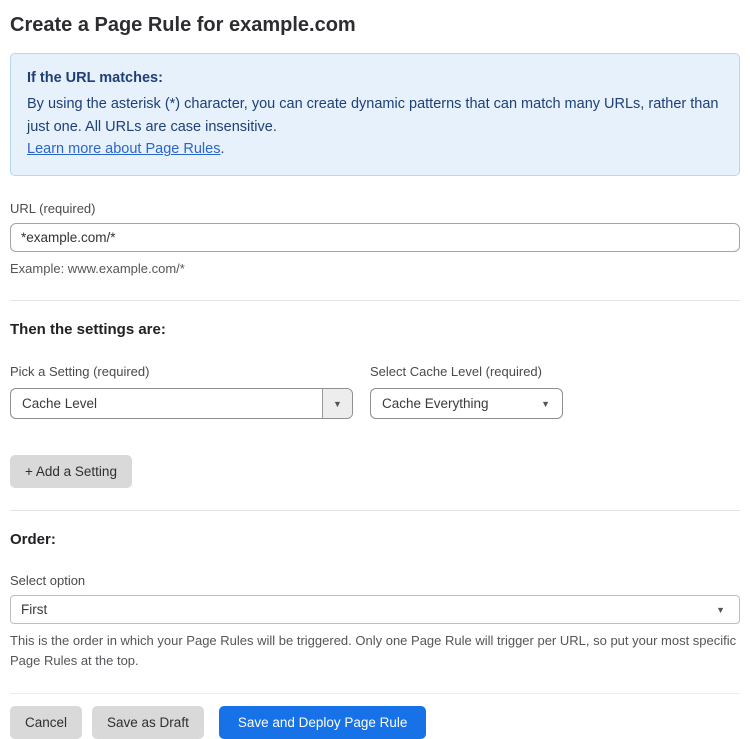  I want to click on cache-level-dropdown: Cache Everything ▼, so click(466, 404).